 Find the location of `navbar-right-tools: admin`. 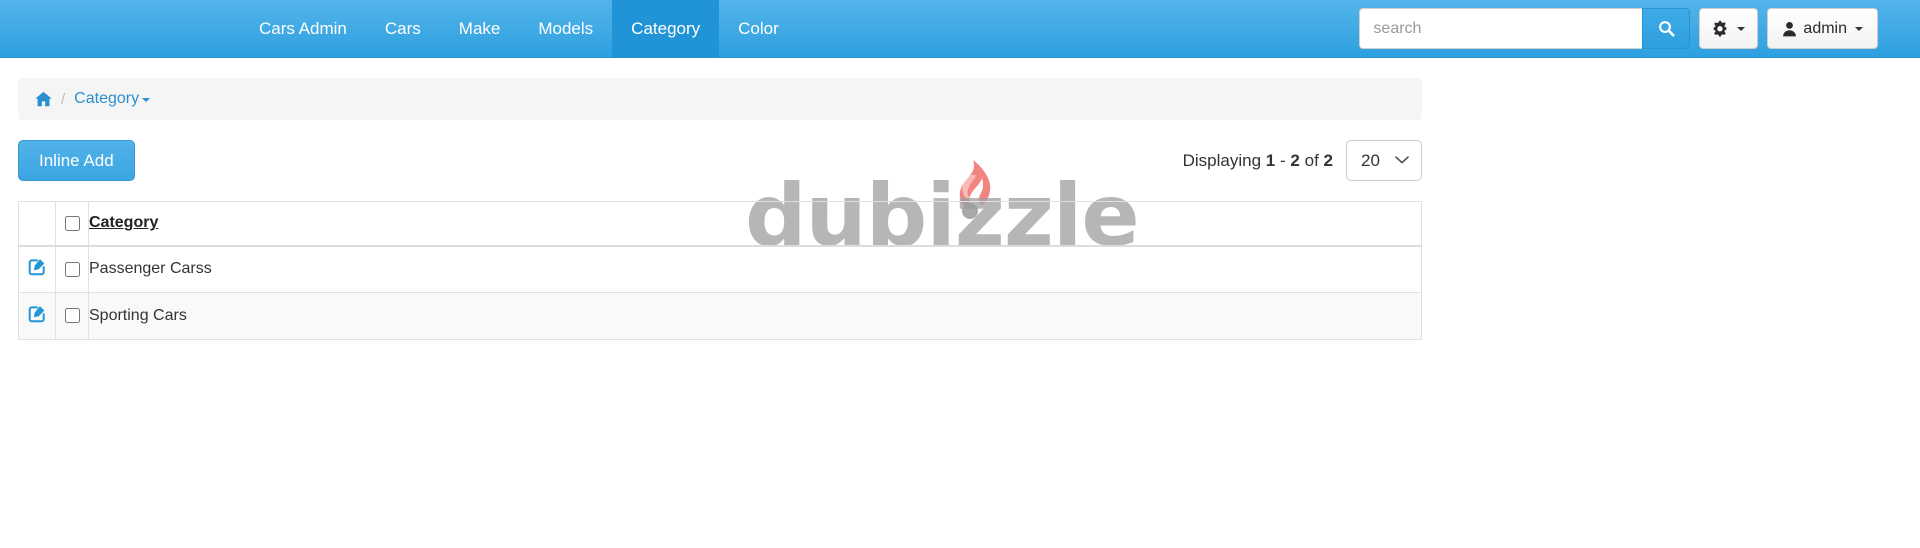

navbar-right-tools: admin is located at coordinates (1639, 28).